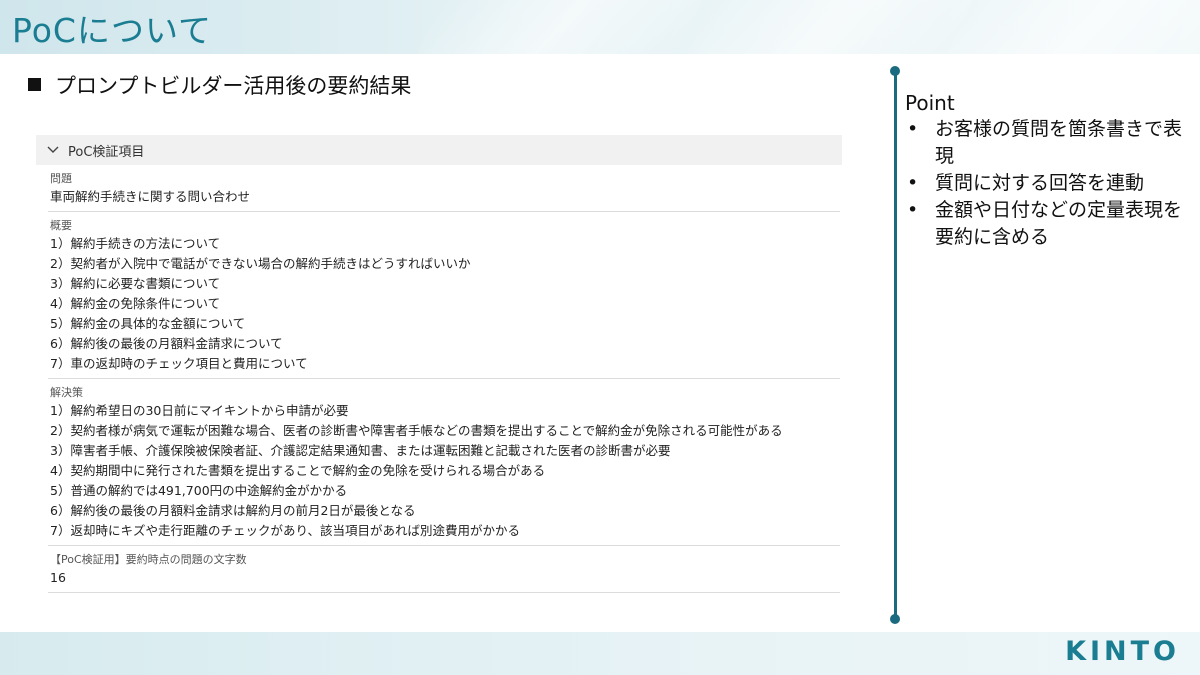 The width and height of the screenshot is (1200, 675). Describe the element at coordinates (199, 410) in the screenshot. I see `solution-item: 1）解約希望日の30日前にマイキントから申請が必要` at that location.